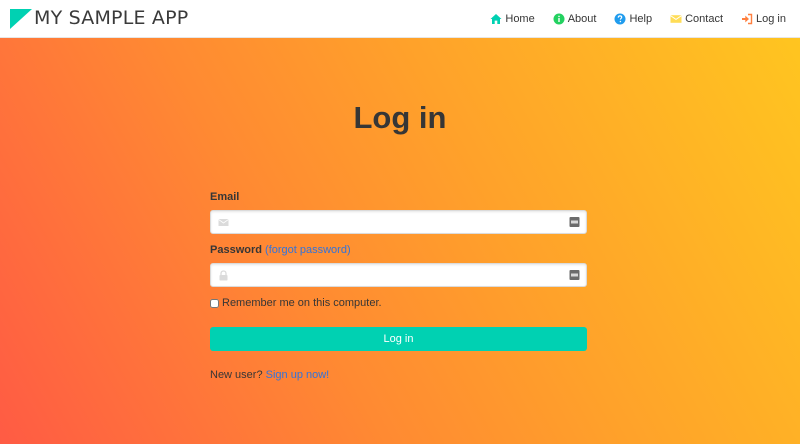 Image resolution: width=800 pixels, height=444 pixels. I want to click on password-label: Password (forgot password), so click(280, 250).